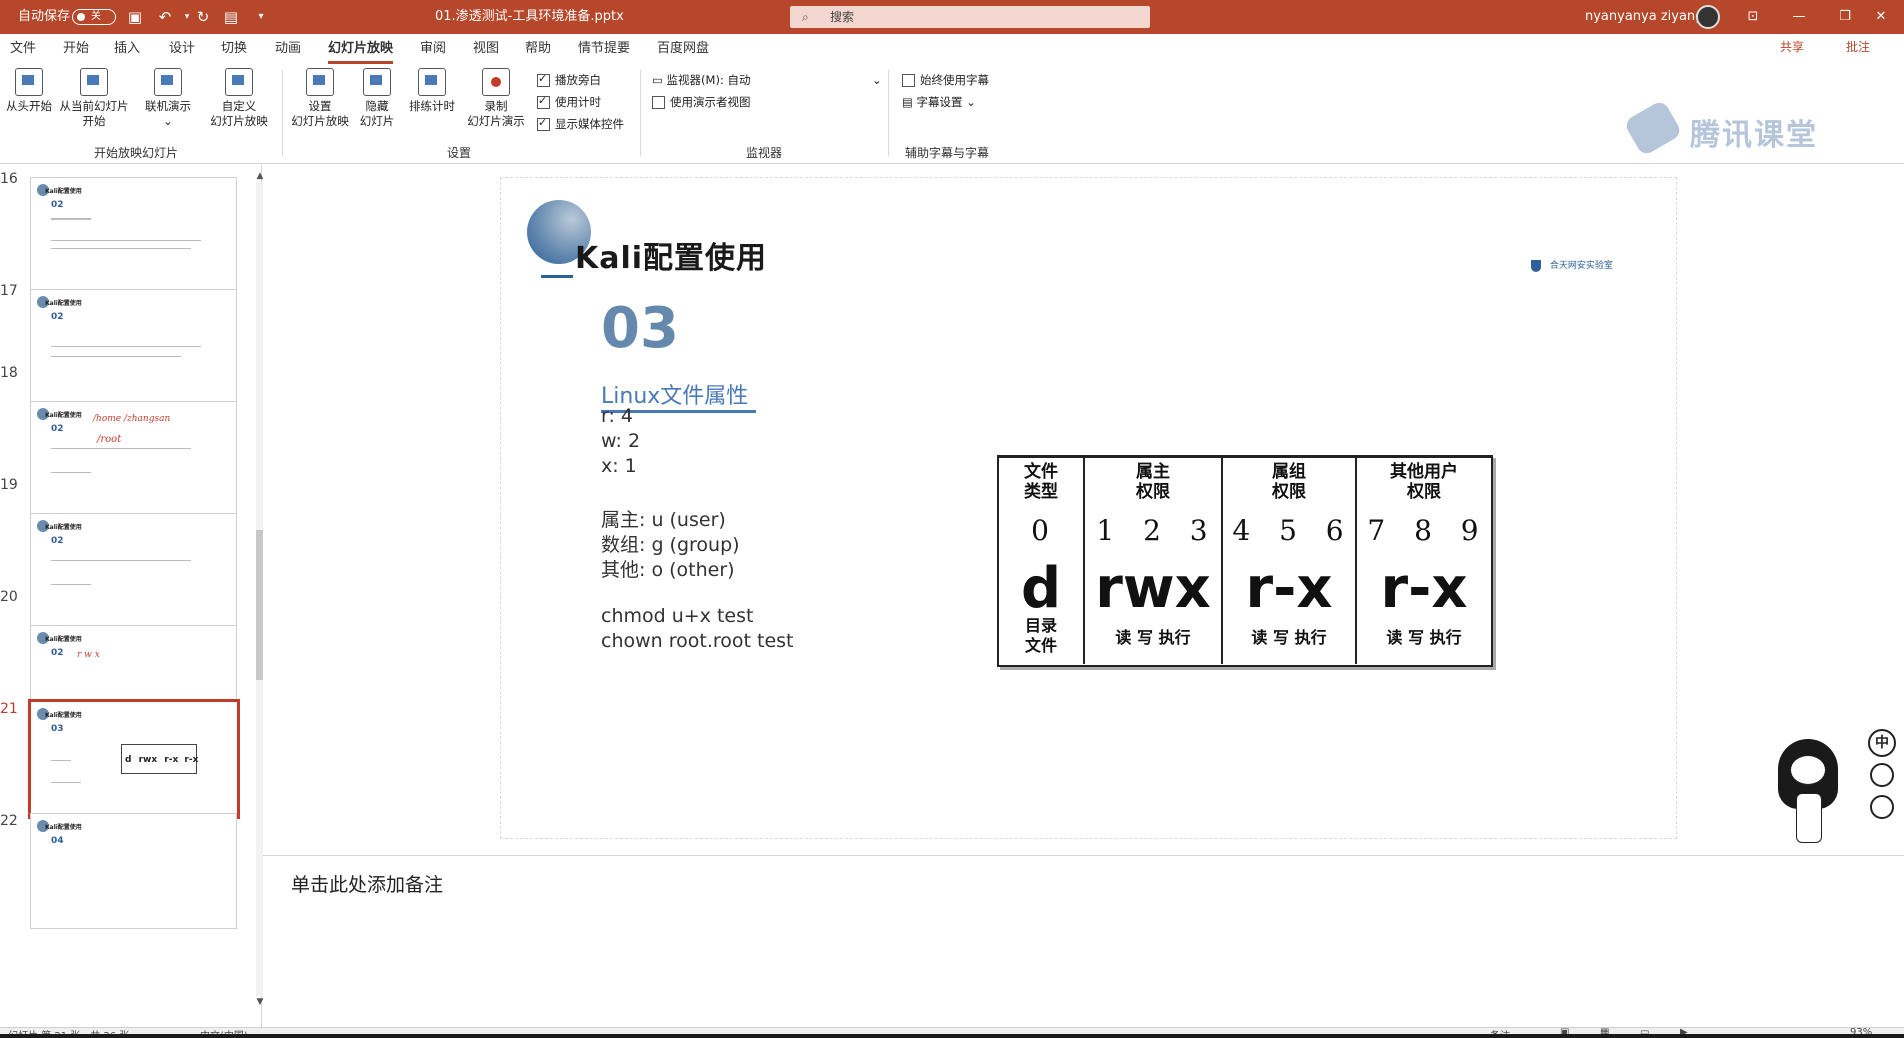  Describe the element at coordinates (496, 98) in the screenshot. I see `record-show-button: 录制 幻灯片演示` at that location.